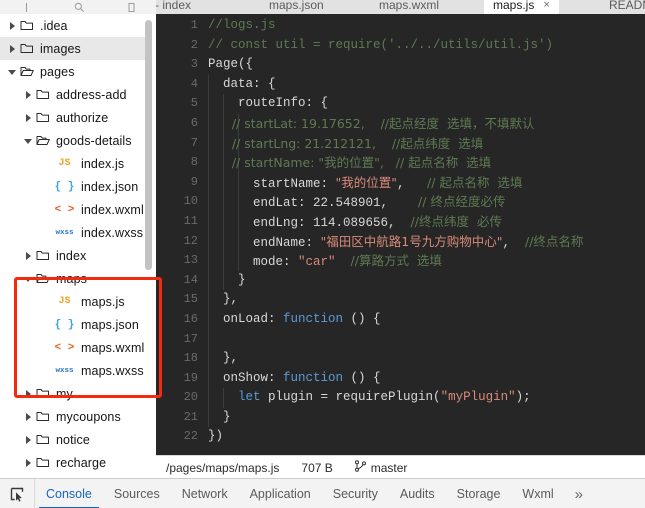 The width and height of the screenshot is (645, 508). Describe the element at coordinates (190, 416) in the screenshot. I see `line-number: 21` at that location.